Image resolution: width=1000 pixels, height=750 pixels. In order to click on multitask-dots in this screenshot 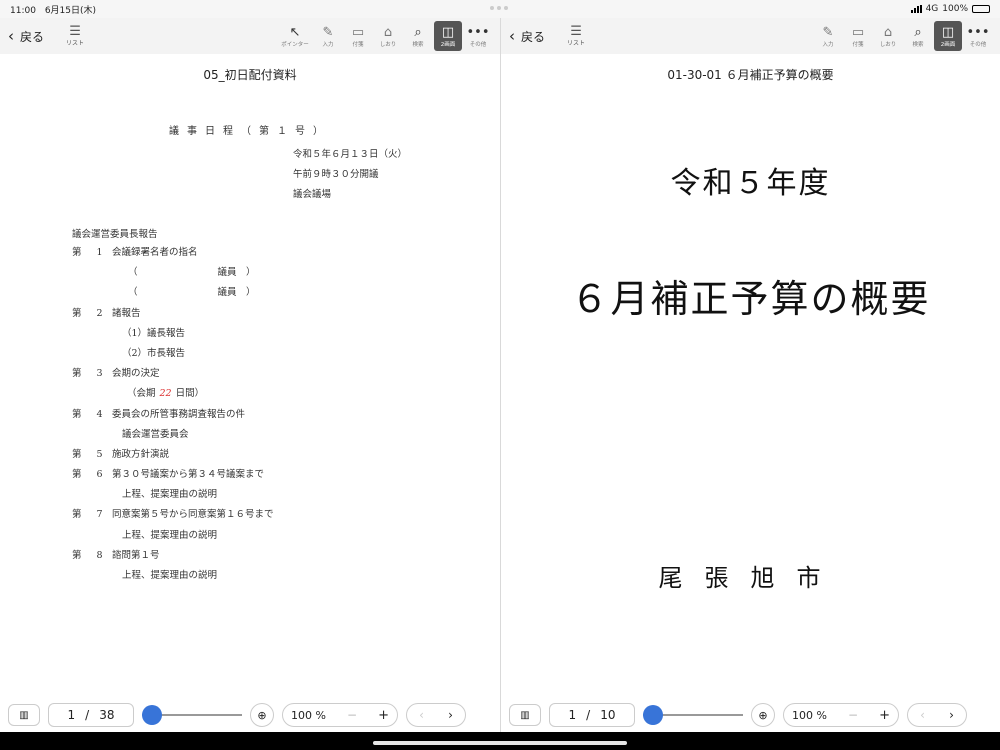, I will do `click(500, 8)`.